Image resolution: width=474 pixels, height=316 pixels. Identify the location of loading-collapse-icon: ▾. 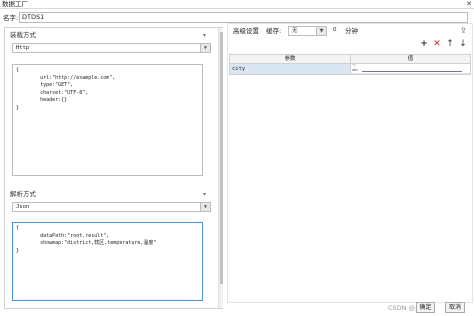
(204, 35).